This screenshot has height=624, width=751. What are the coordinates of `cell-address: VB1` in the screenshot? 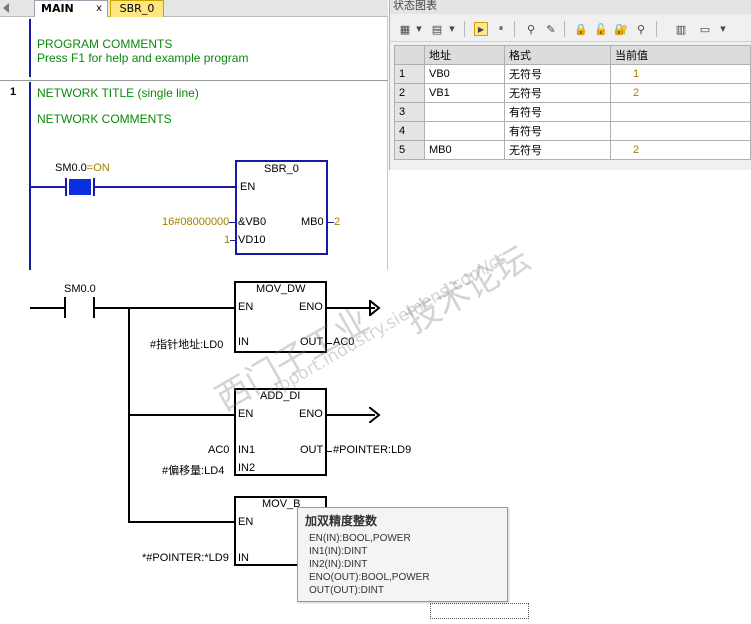 It's located at (464, 93).